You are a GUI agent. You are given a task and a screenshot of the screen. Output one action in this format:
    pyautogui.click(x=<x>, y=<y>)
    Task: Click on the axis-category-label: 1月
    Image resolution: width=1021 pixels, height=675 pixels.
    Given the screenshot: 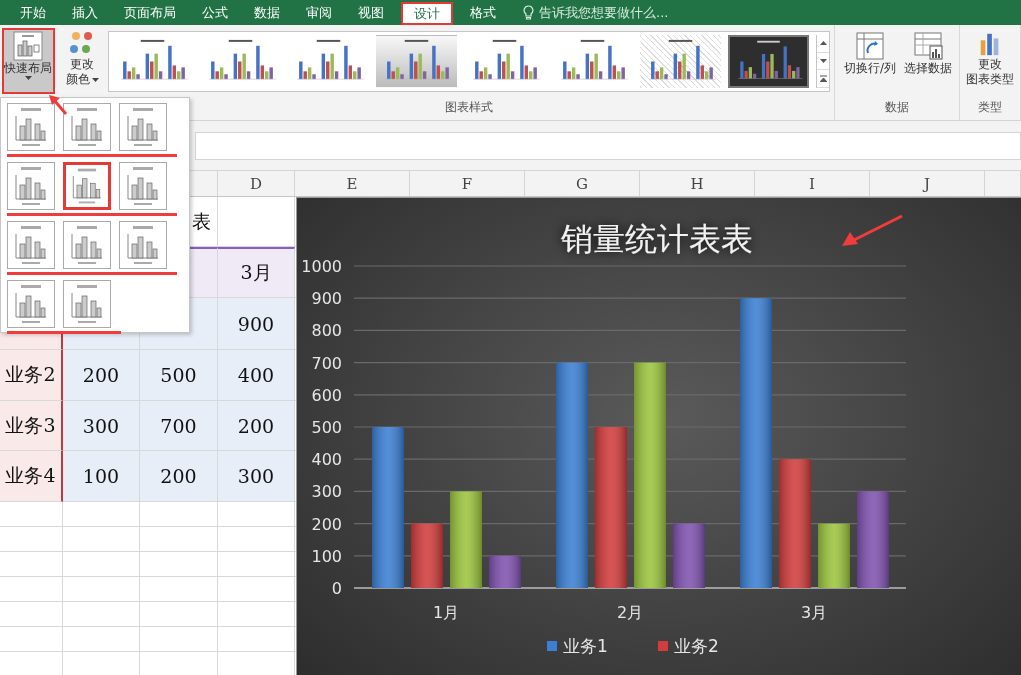 What is the action you would take?
    pyautogui.click(x=446, y=612)
    